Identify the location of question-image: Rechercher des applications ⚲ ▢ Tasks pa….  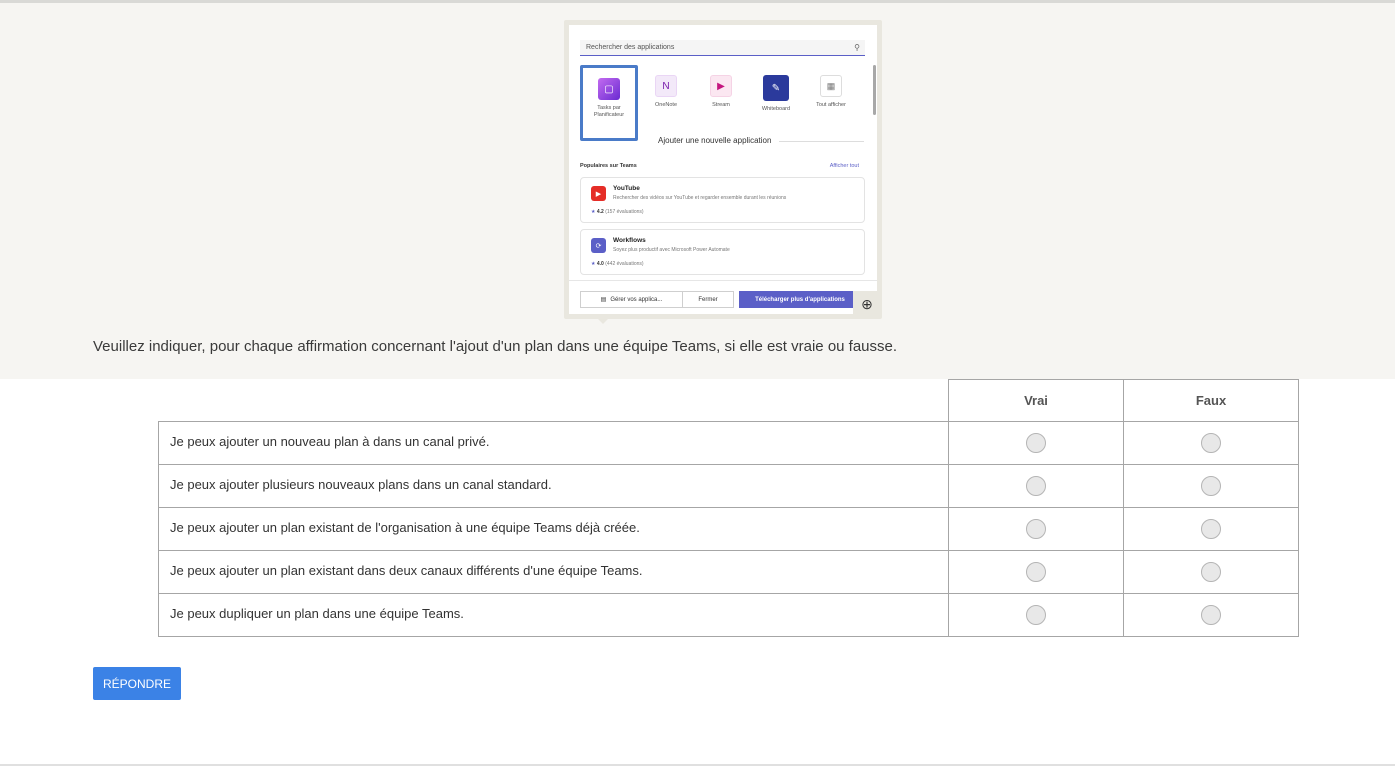
(723, 169).